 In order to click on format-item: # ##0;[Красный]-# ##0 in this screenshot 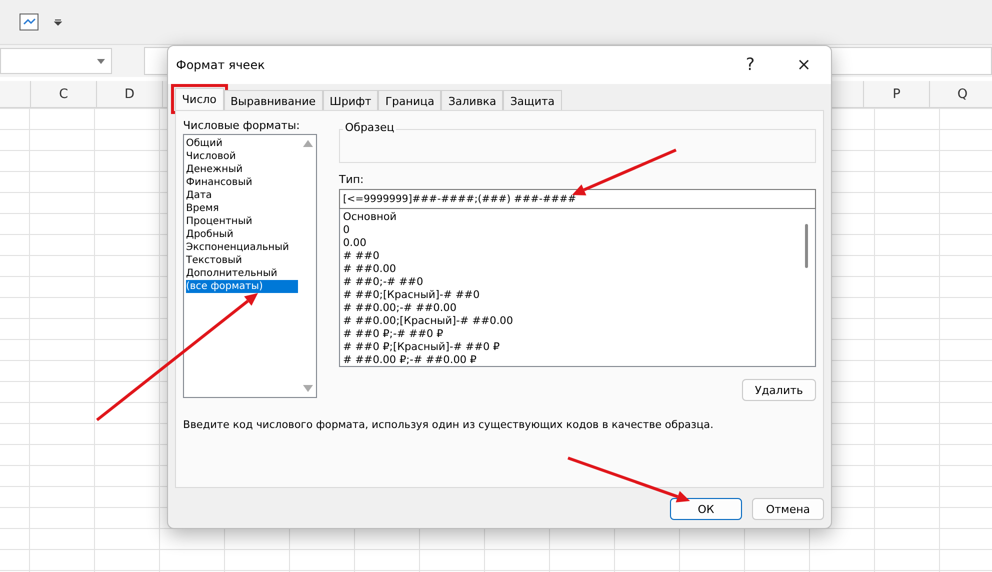, I will do `click(570, 295)`.